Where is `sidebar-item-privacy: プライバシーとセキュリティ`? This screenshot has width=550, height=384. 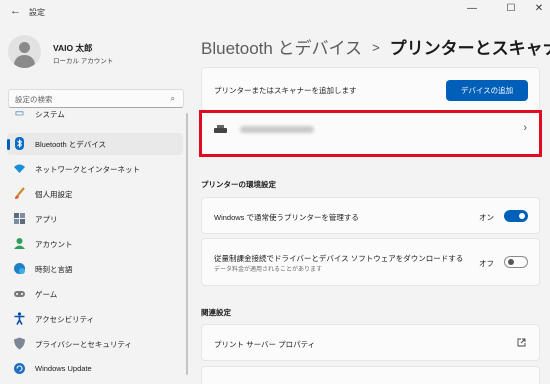 sidebar-item-privacy: プライバシーとセキュリティ is located at coordinates (95, 344).